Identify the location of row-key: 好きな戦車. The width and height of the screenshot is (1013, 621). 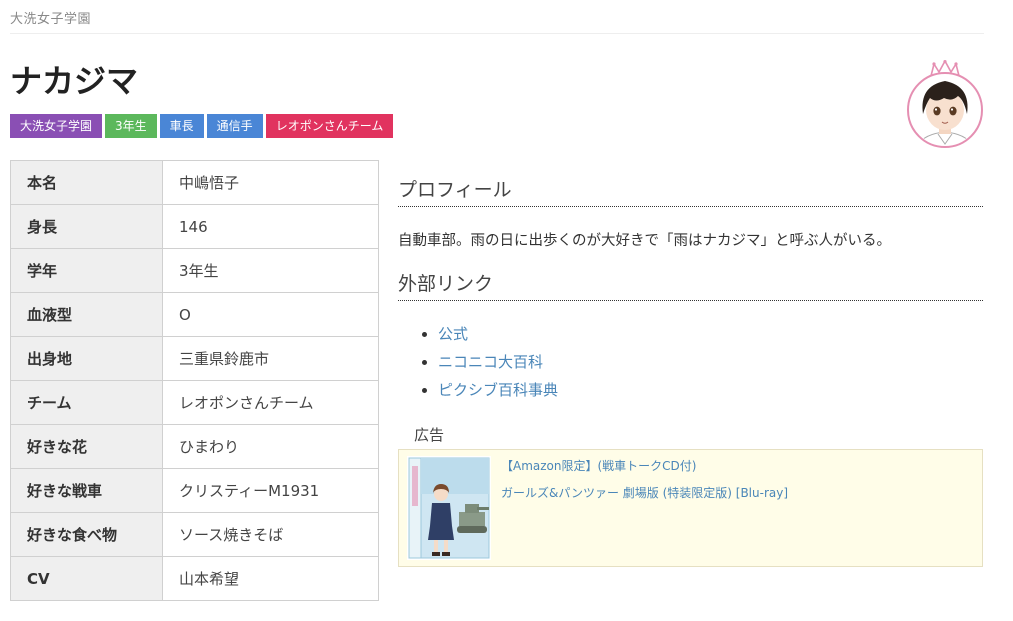
(86, 490).